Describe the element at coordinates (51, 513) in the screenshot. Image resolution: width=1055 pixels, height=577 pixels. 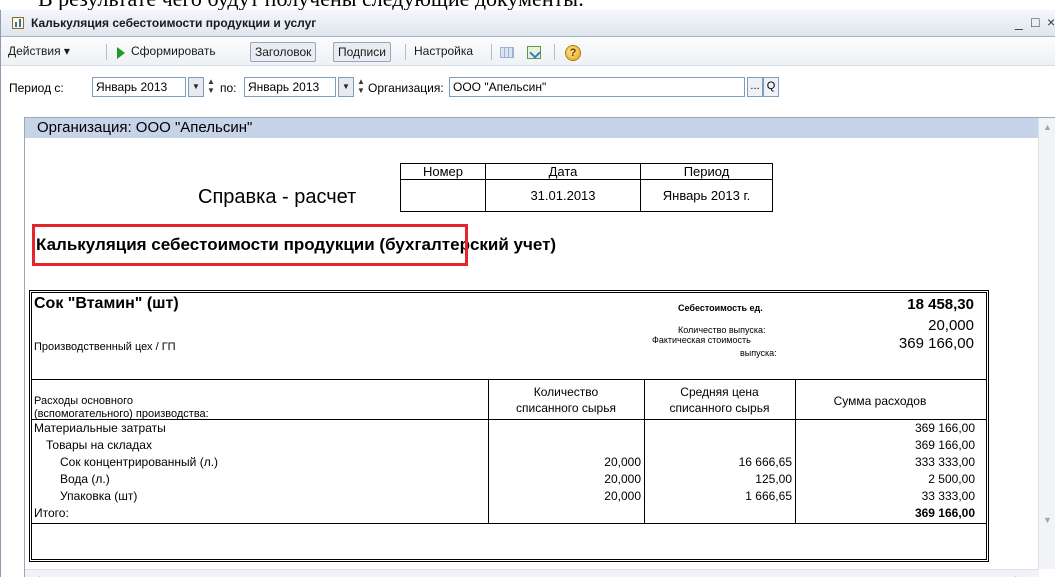
I see `total-label: Итого:` at that location.